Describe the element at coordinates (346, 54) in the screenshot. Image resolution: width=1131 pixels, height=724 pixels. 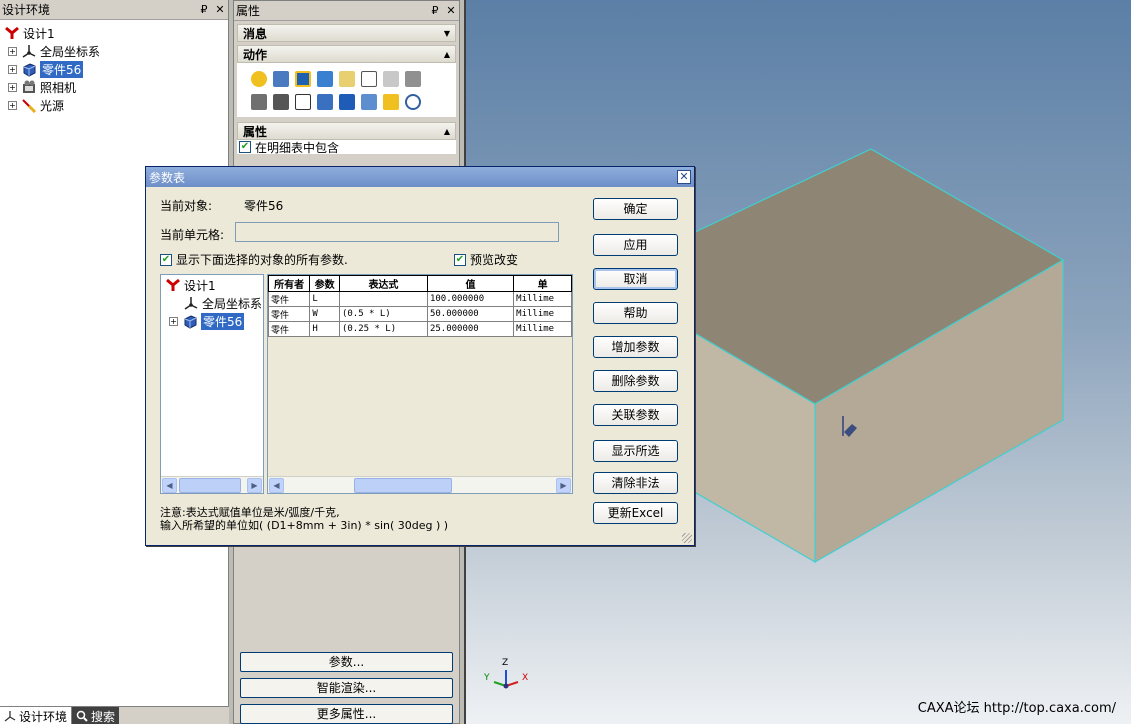
I see `section-actions: 动作 ▲` at that location.